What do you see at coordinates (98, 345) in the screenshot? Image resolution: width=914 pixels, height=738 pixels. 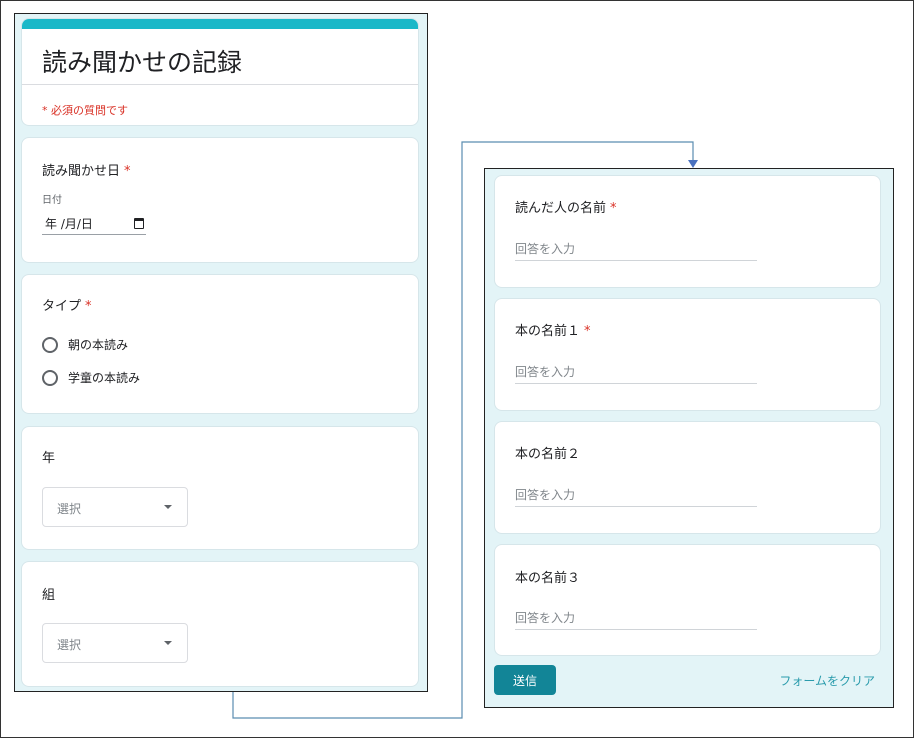 I see `radio-label: 朝の本読み` at bounding box center [98, 345].